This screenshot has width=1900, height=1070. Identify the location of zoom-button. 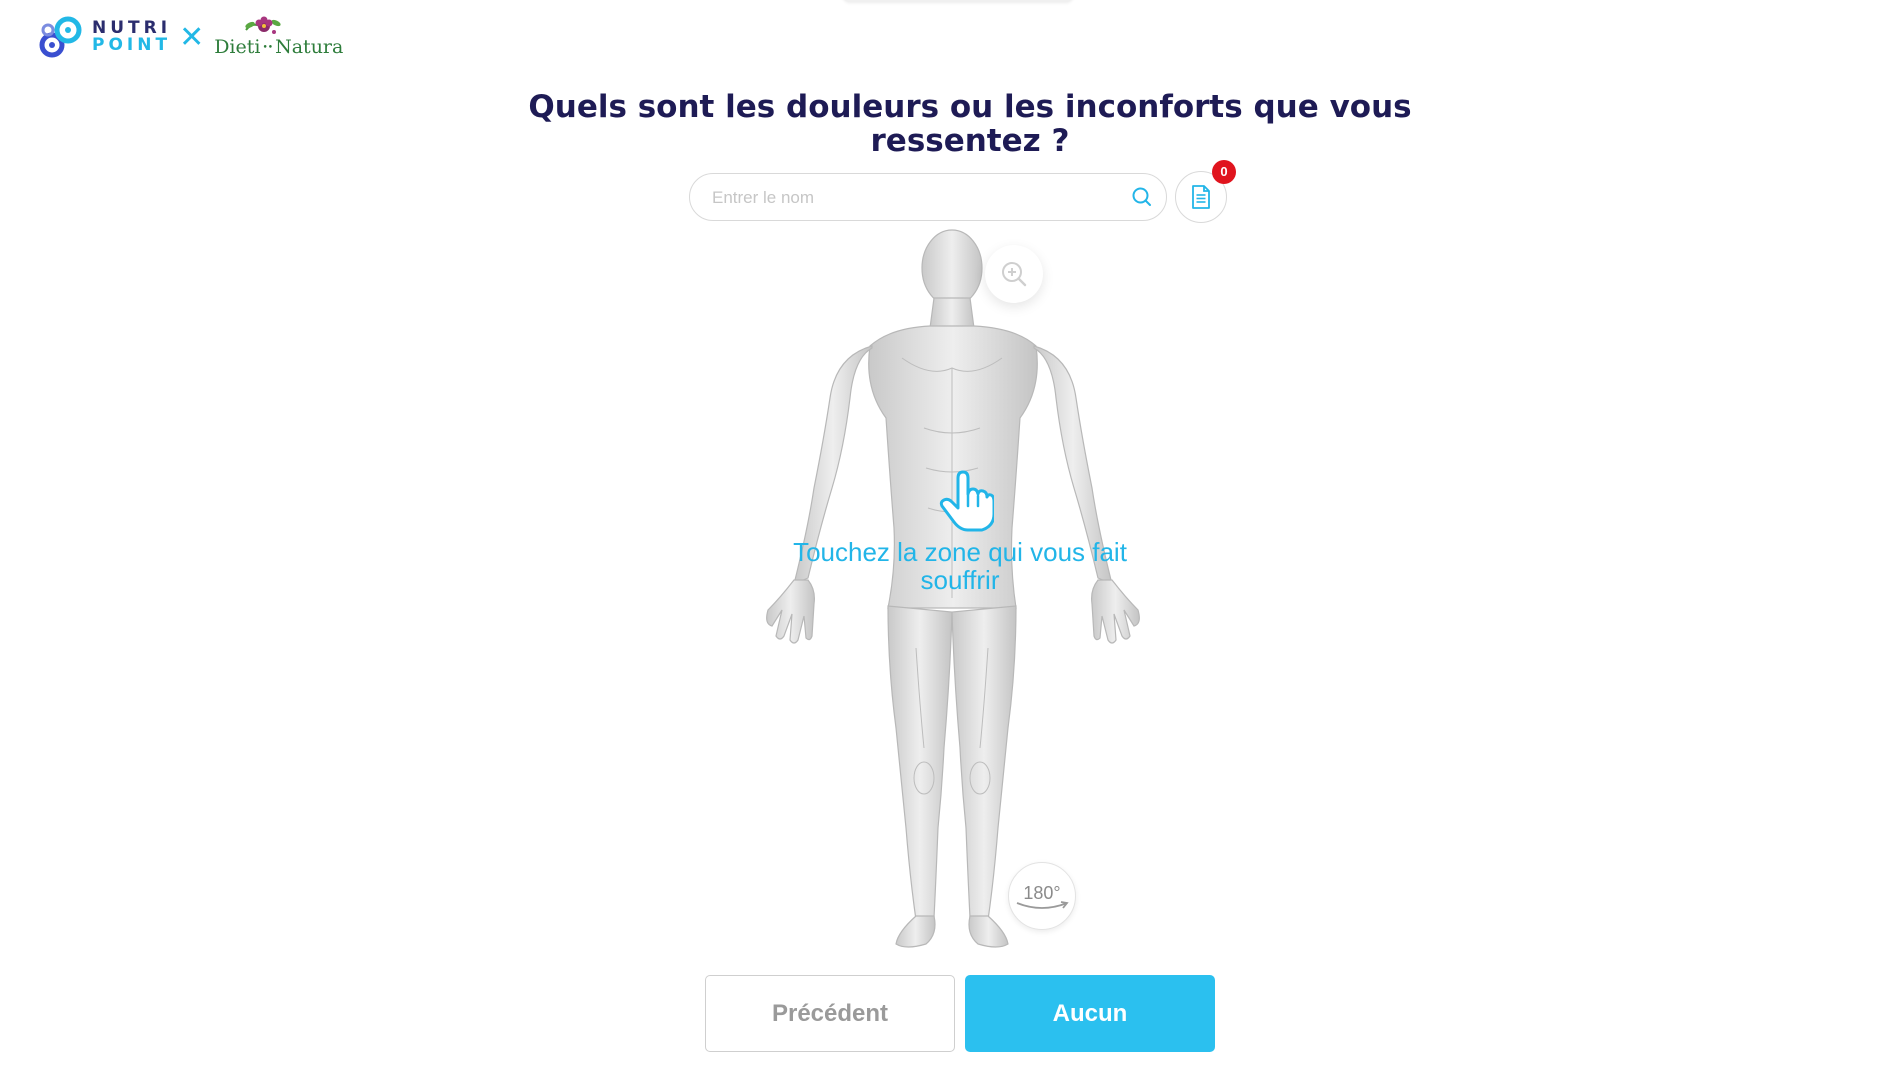
(1014, 274).